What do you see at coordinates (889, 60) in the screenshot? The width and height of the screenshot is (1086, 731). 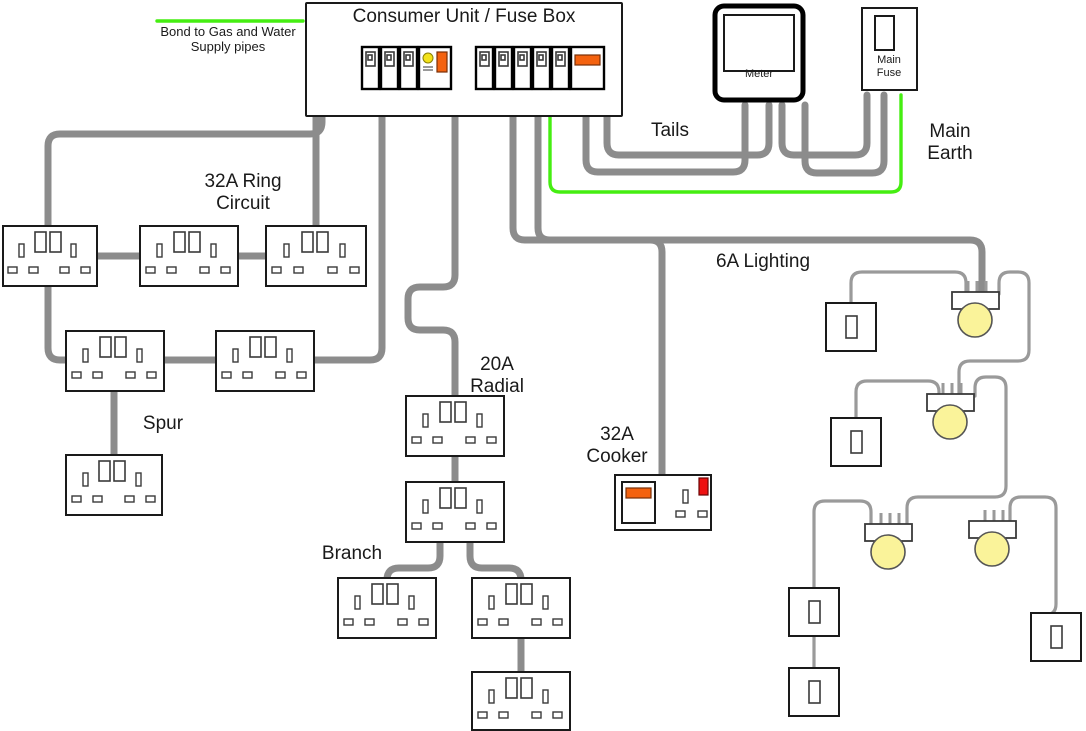 I see `main-fuse-label-1: Main` at bounding box center [889, 60].